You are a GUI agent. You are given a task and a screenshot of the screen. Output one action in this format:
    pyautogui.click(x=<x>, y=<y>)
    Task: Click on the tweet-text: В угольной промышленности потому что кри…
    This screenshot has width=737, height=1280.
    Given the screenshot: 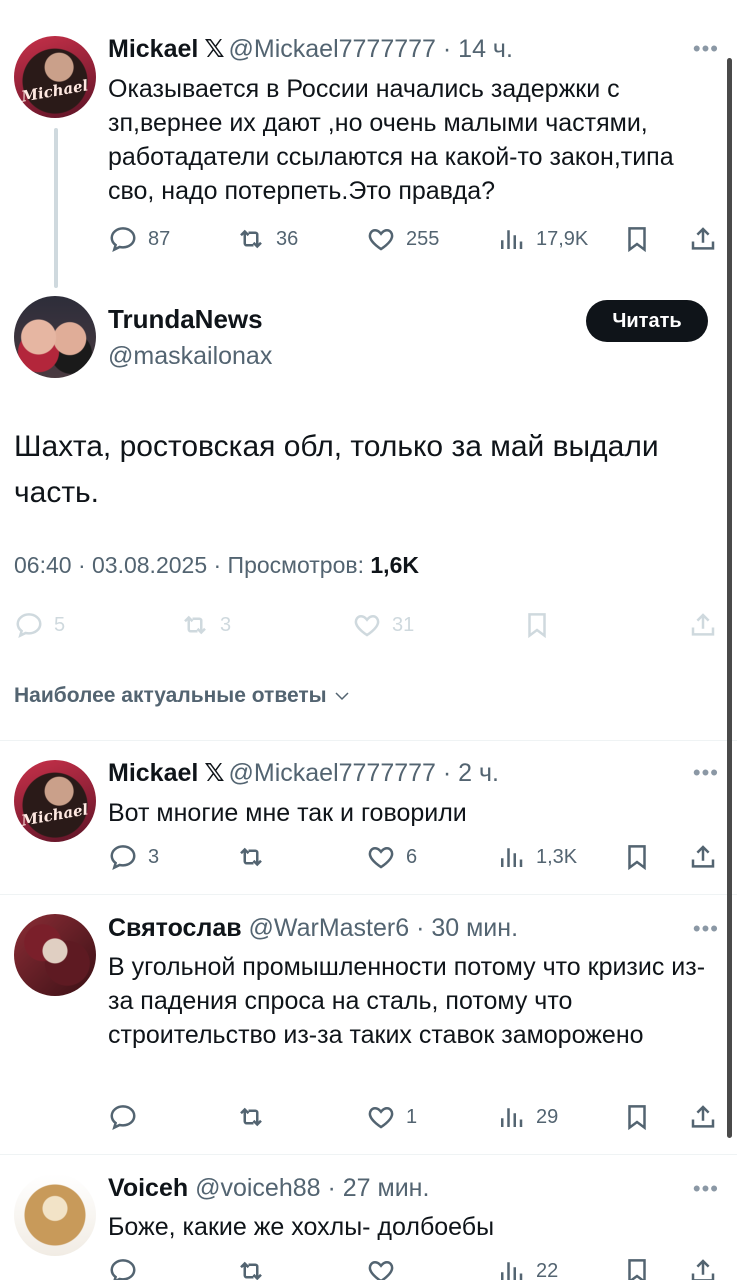 What is the action you would take?
    pyautogui.click(x=407, y=1001)
    